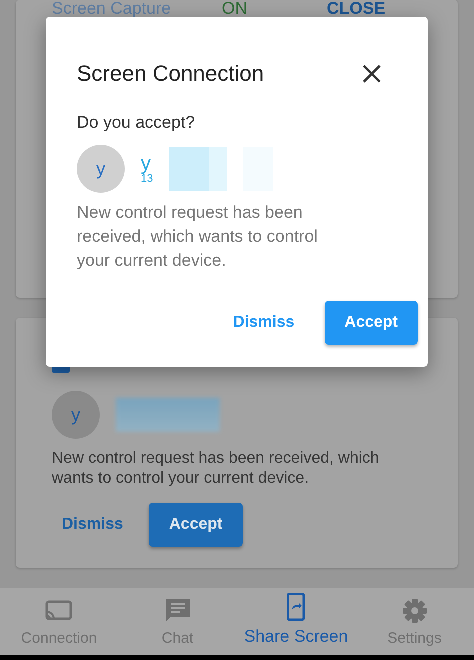  What do you see at coordinates (147, 179) in the screenshot?
I see `user-id: 13` at bounding box center [147, 179].